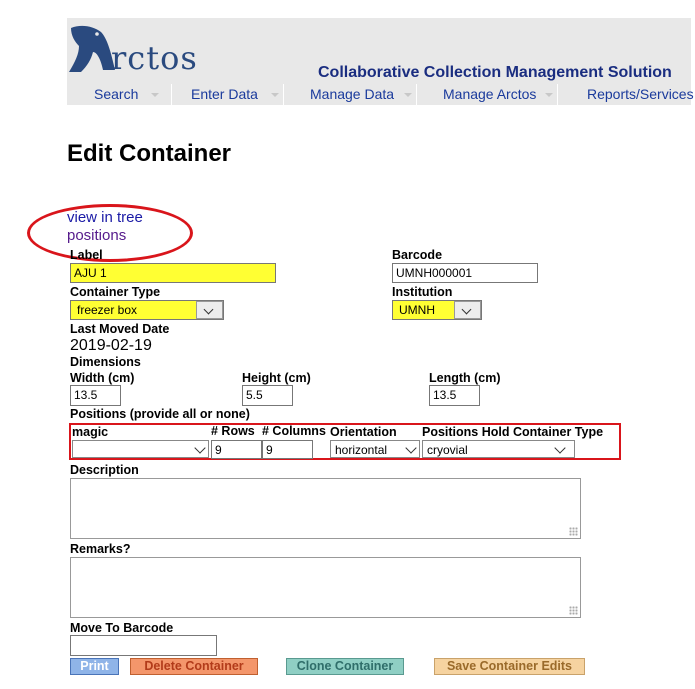  What do you see at coordinates (194, 666) in the screenshot?
I see `delete-container-button: Delete Container` at bounding box center [194, 666].